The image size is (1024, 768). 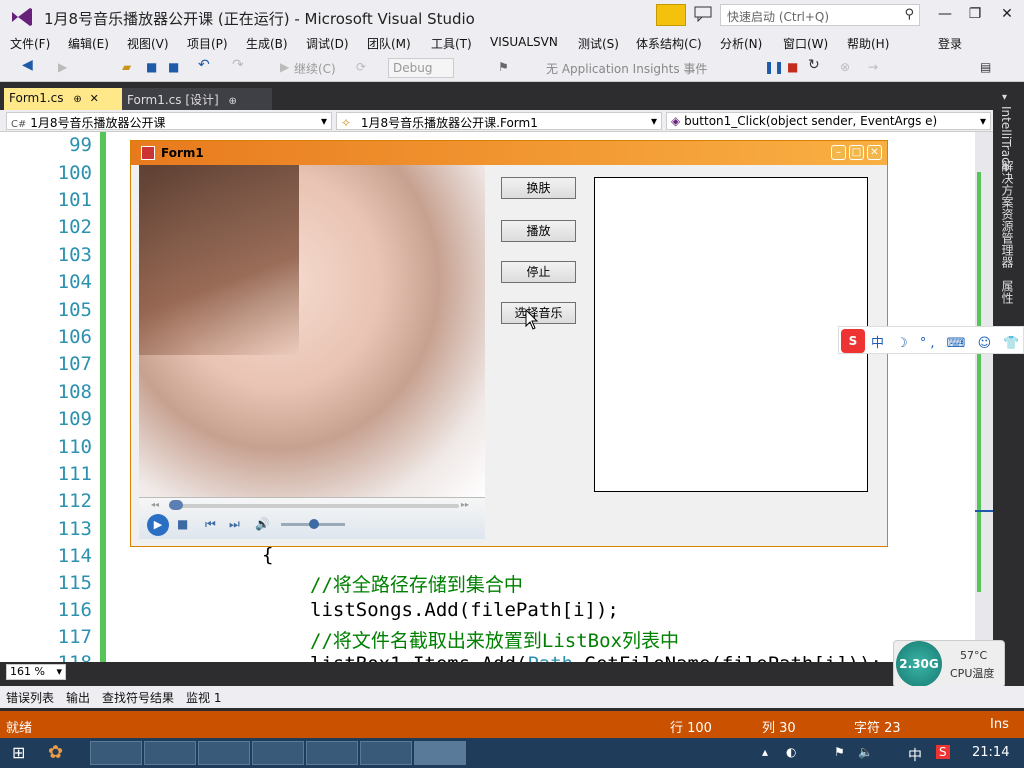 What do you see at coordinates (947, 341) in the screenshot?
I see `ime-controls: 中 ☽ °, ⌨ ☺ 👕 🔧` at bounding box center [947, 341].